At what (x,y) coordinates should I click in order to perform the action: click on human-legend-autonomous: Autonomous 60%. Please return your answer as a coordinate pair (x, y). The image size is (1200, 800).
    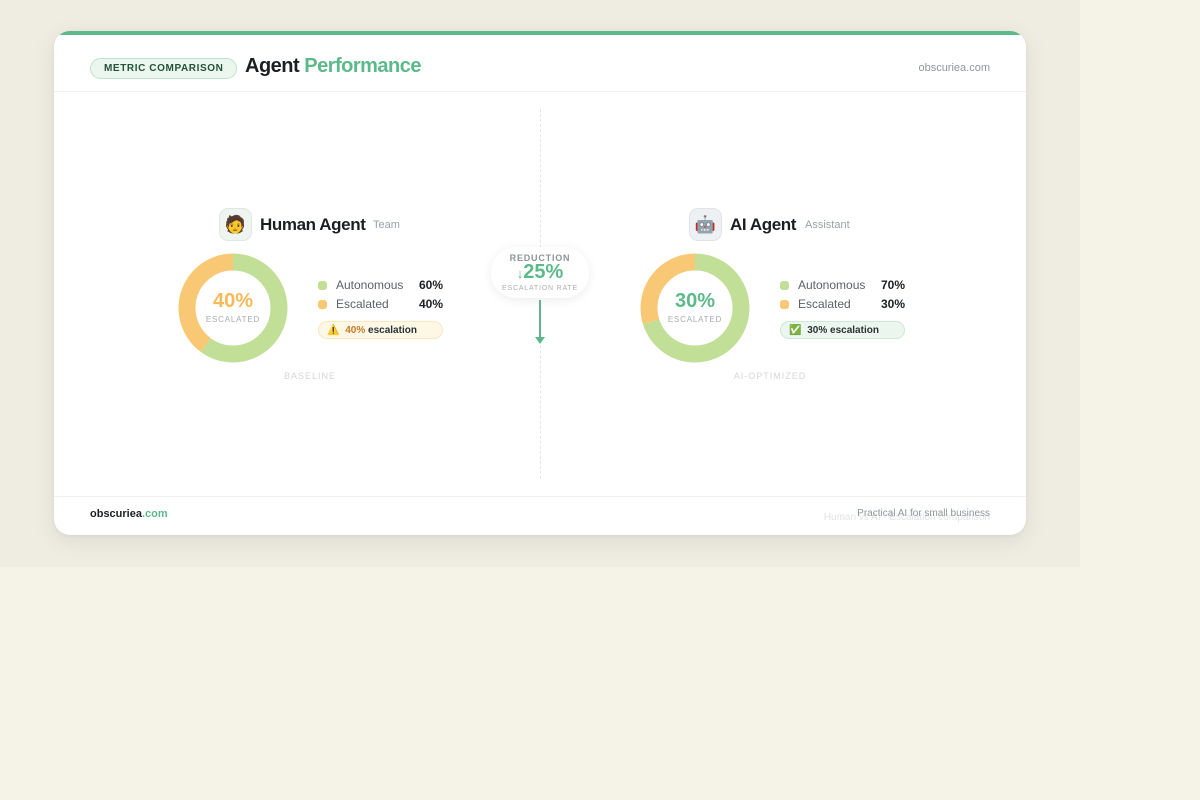
    Looking at the image, I should click on (380, 286).